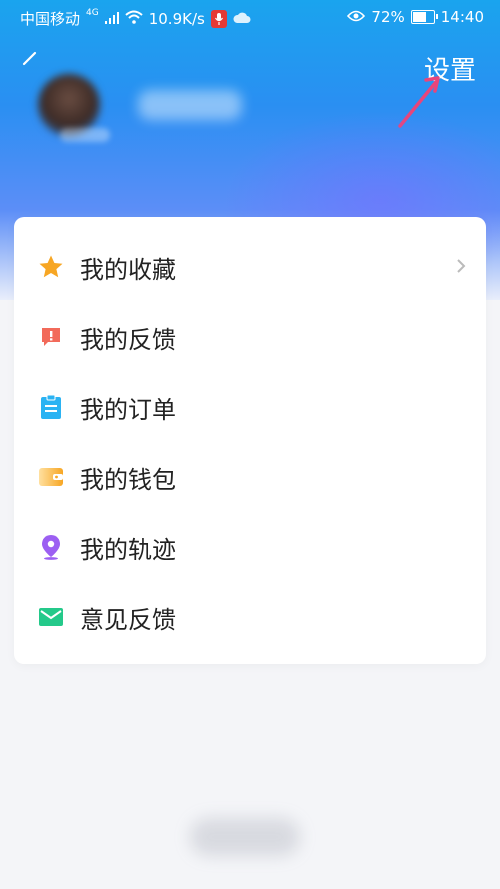  Describe the element at coordinates (356, 17) in the screenshot. I see `eye-icon` at that location.